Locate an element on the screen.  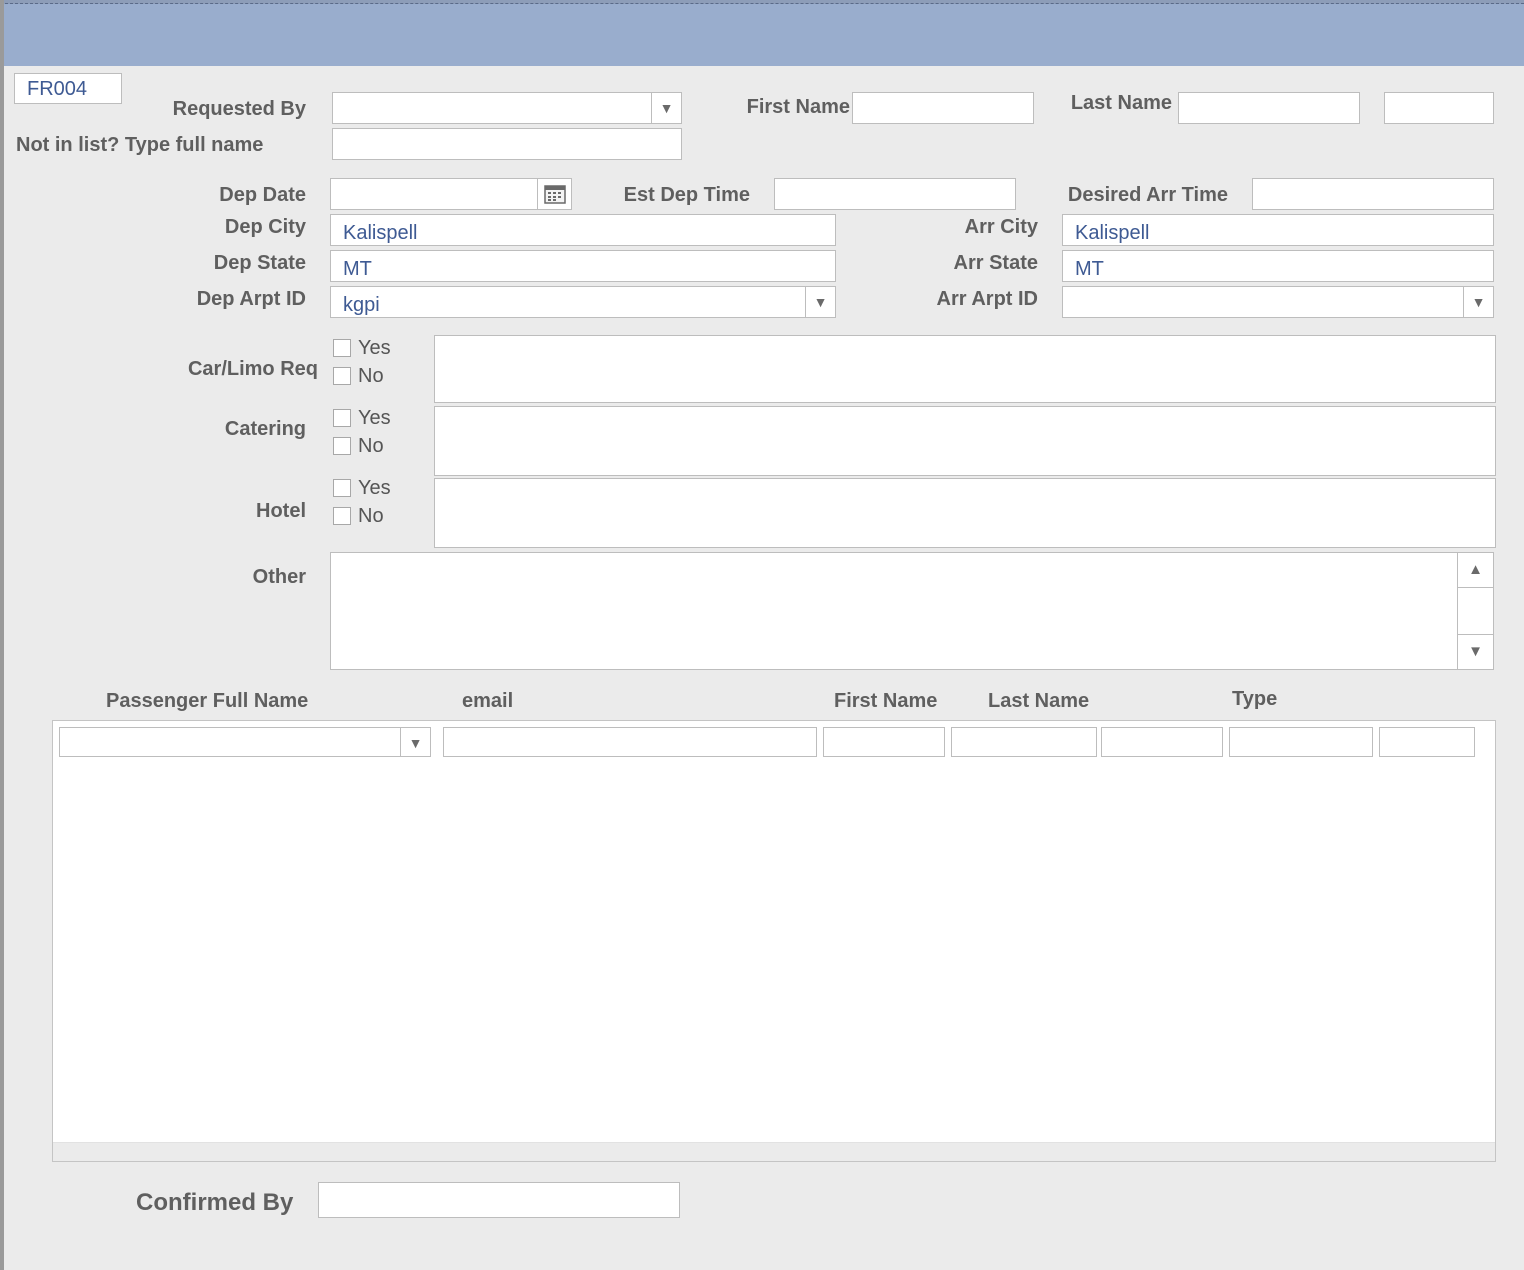
full-name-field is located at coordinates (507, 144).